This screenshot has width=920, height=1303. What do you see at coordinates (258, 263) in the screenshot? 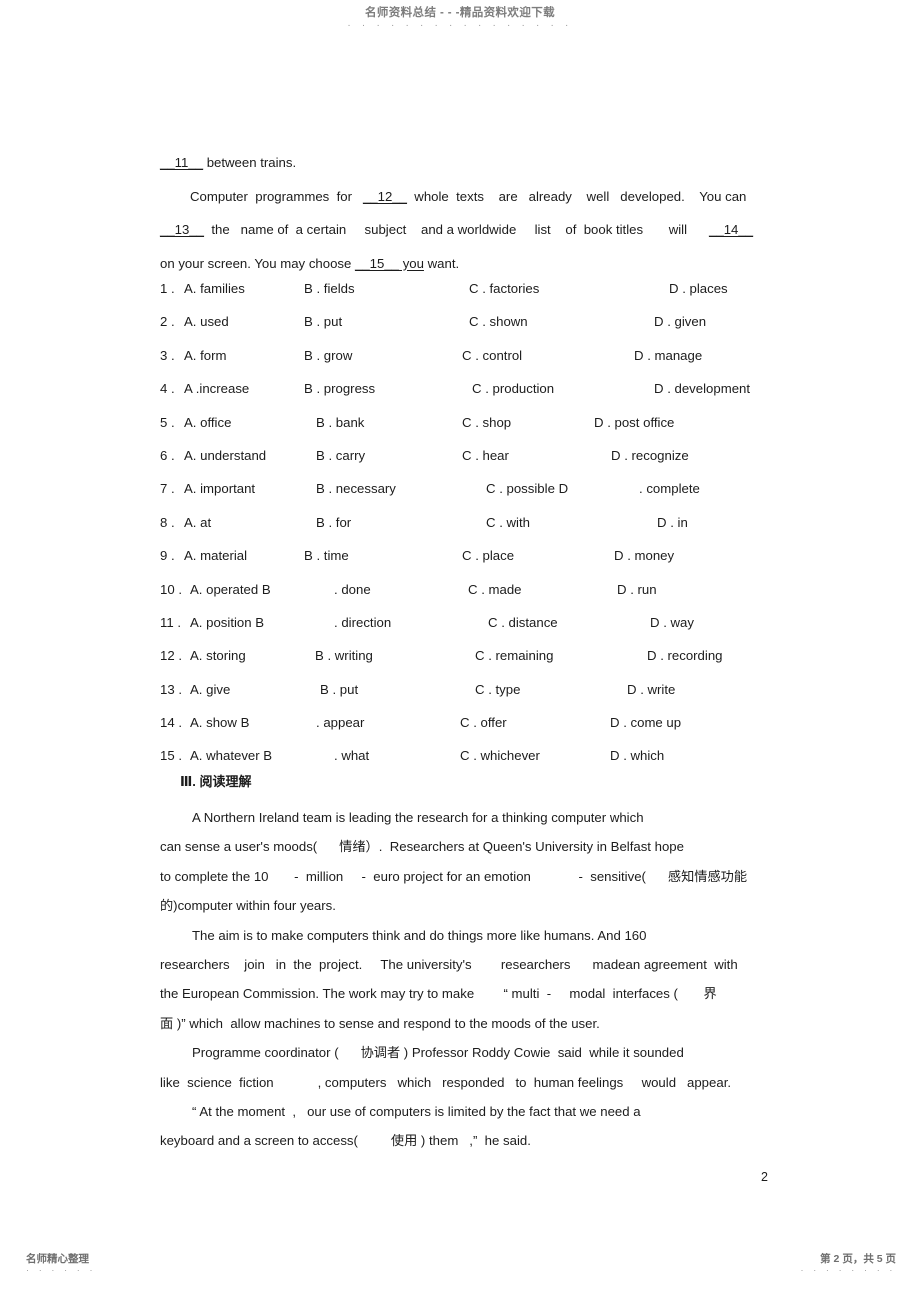
I see `cloze-line-4-text-a: on your screen. You may choose` at bounding box center [258, 263].